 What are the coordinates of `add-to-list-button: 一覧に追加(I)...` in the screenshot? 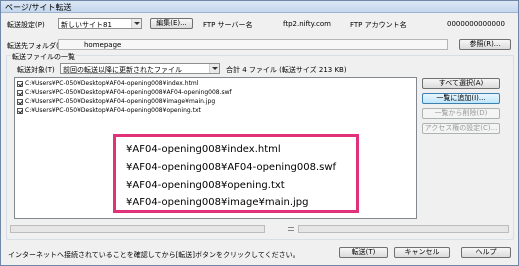 It's located at (461, 98).